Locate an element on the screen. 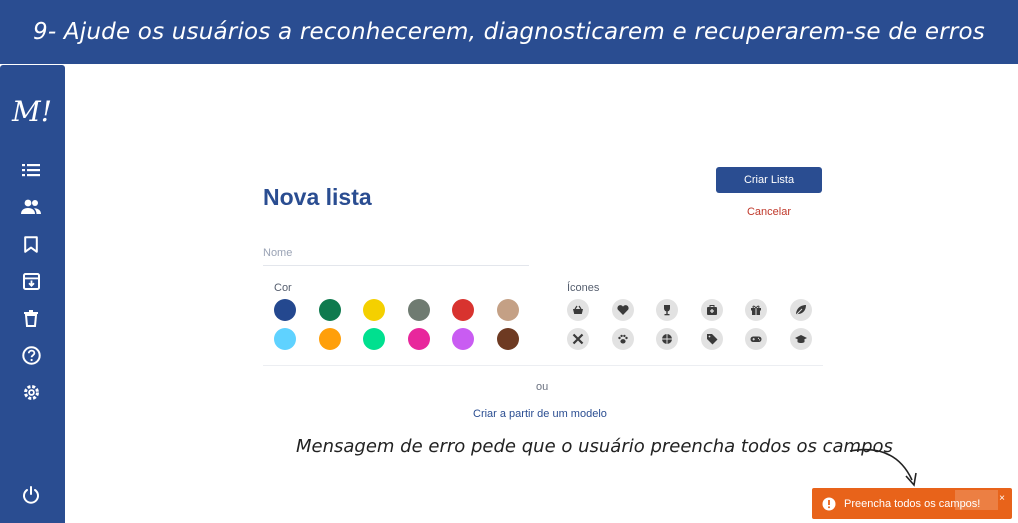  help-icon is located at coordinates (31, 355).